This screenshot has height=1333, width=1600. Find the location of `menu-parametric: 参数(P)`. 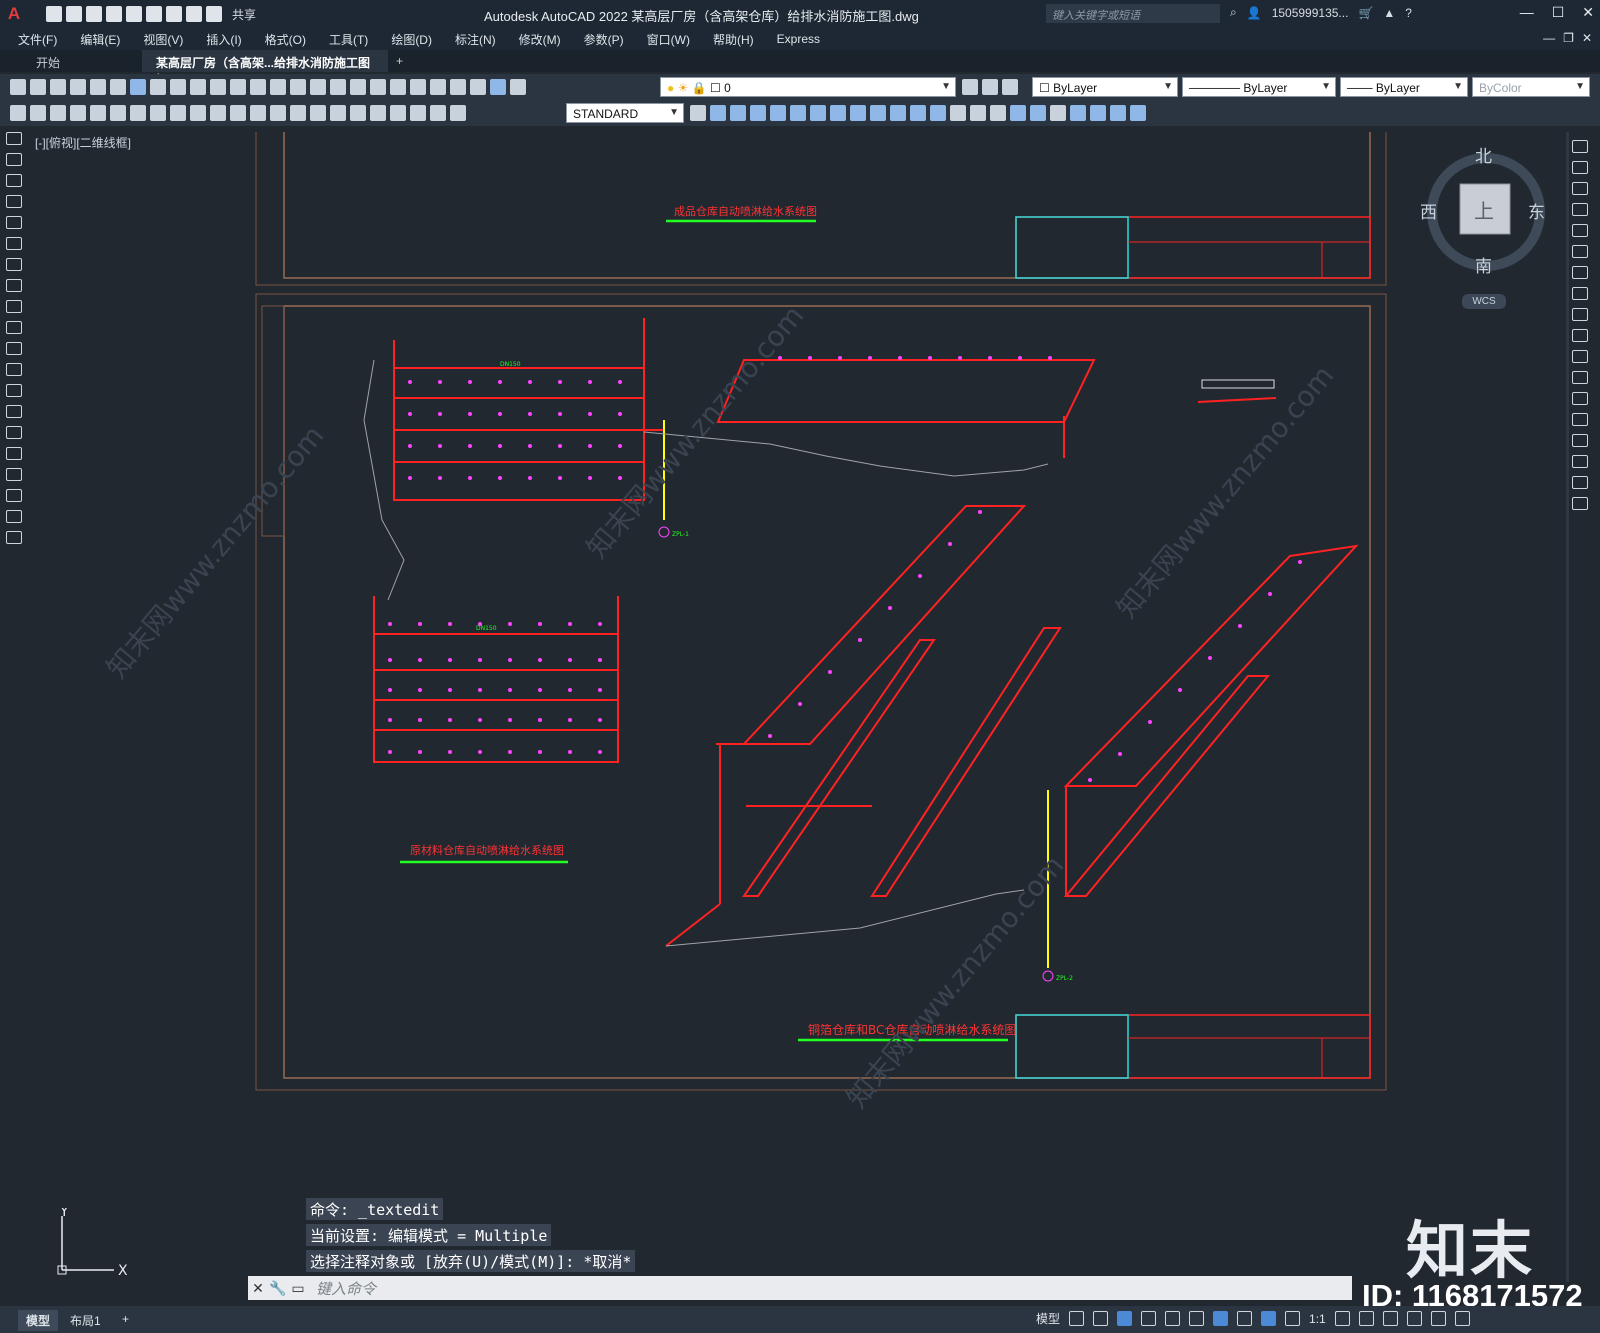

menu-parametric: 参数(P) is located at coordinates (604, 39).